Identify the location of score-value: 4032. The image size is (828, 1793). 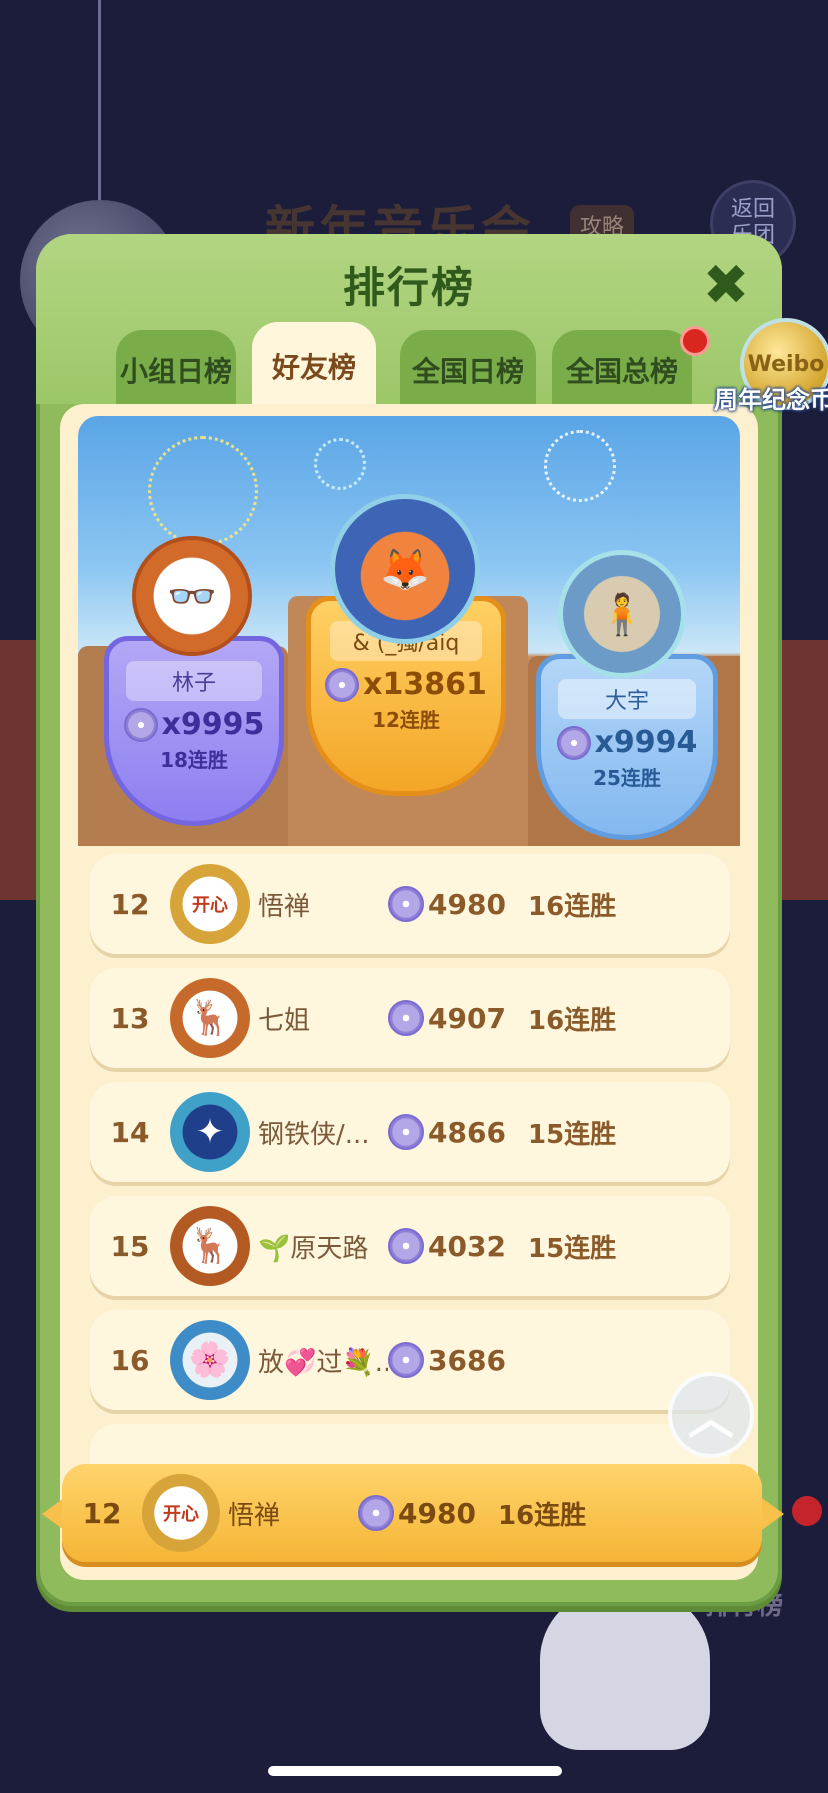
(467, 1246).